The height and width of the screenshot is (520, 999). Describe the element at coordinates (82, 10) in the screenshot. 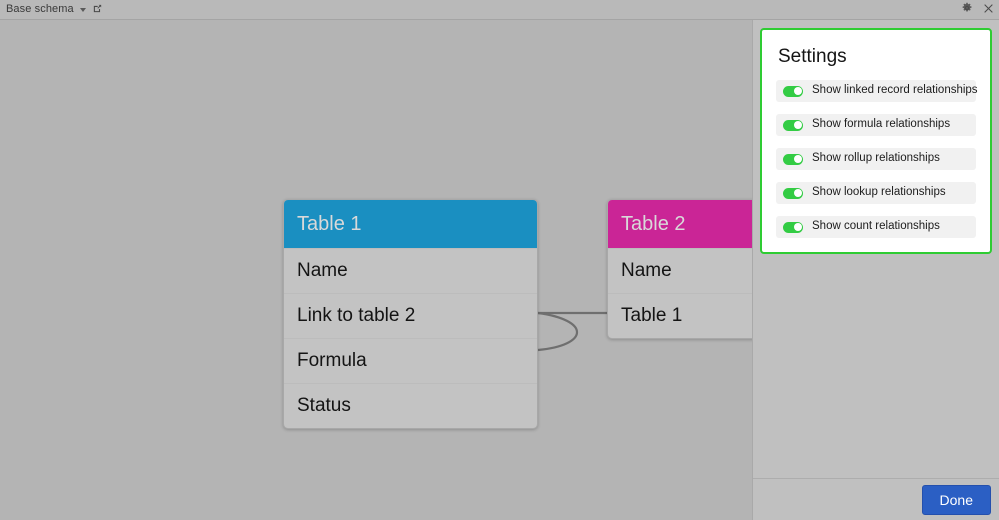

I see `caret-down-icon` at that location.